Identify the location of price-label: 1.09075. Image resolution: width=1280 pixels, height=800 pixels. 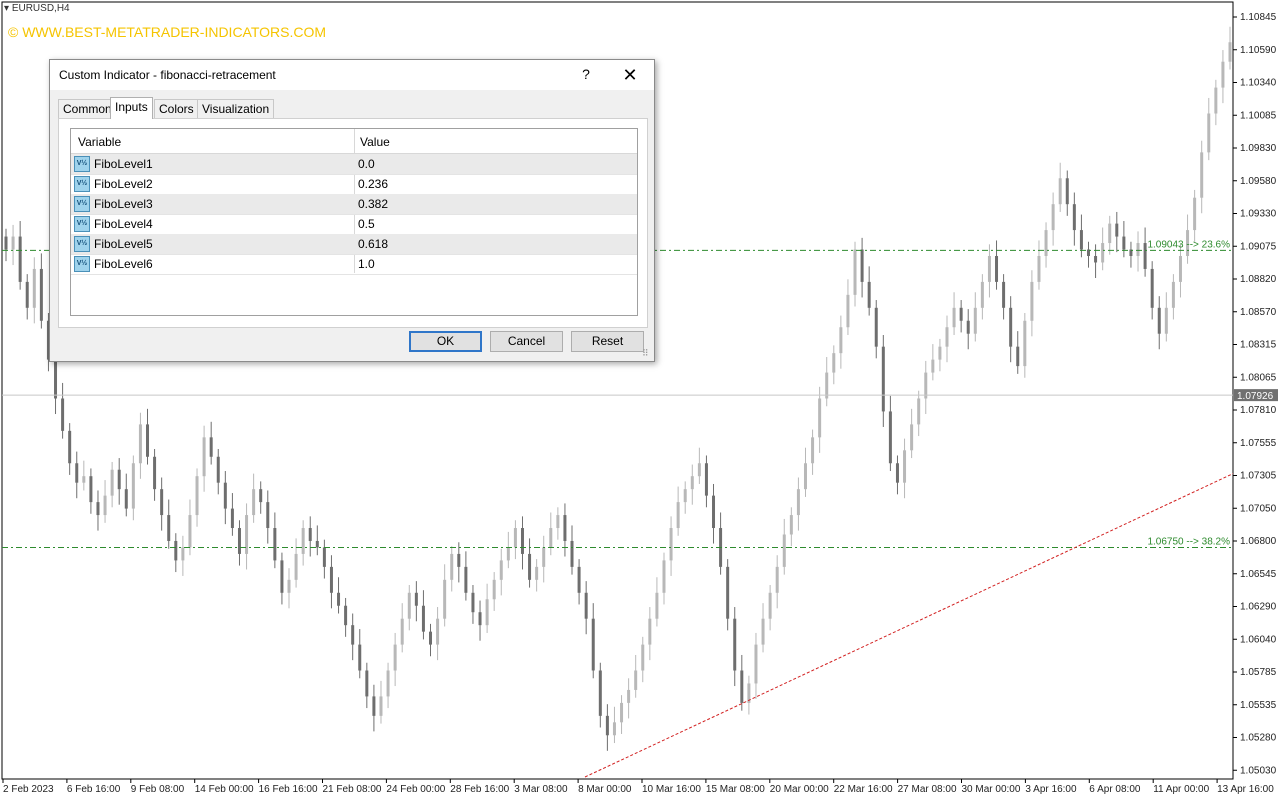
(1258, 246).